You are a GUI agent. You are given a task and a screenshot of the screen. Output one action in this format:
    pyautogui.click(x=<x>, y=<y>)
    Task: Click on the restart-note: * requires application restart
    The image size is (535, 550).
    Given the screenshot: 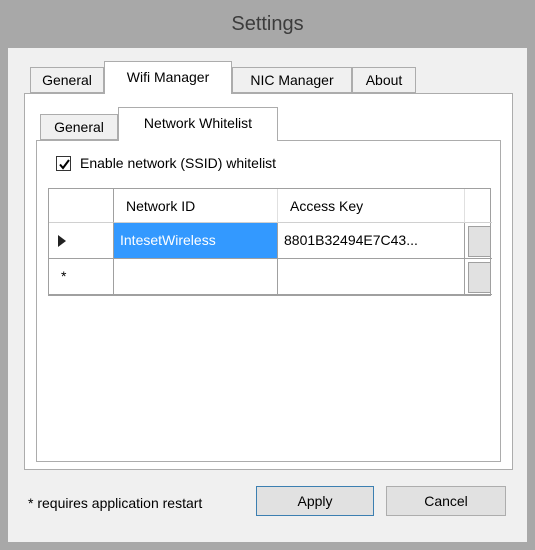 What is the action you would take?
    pyautogui.click(x=115, y=503)
    